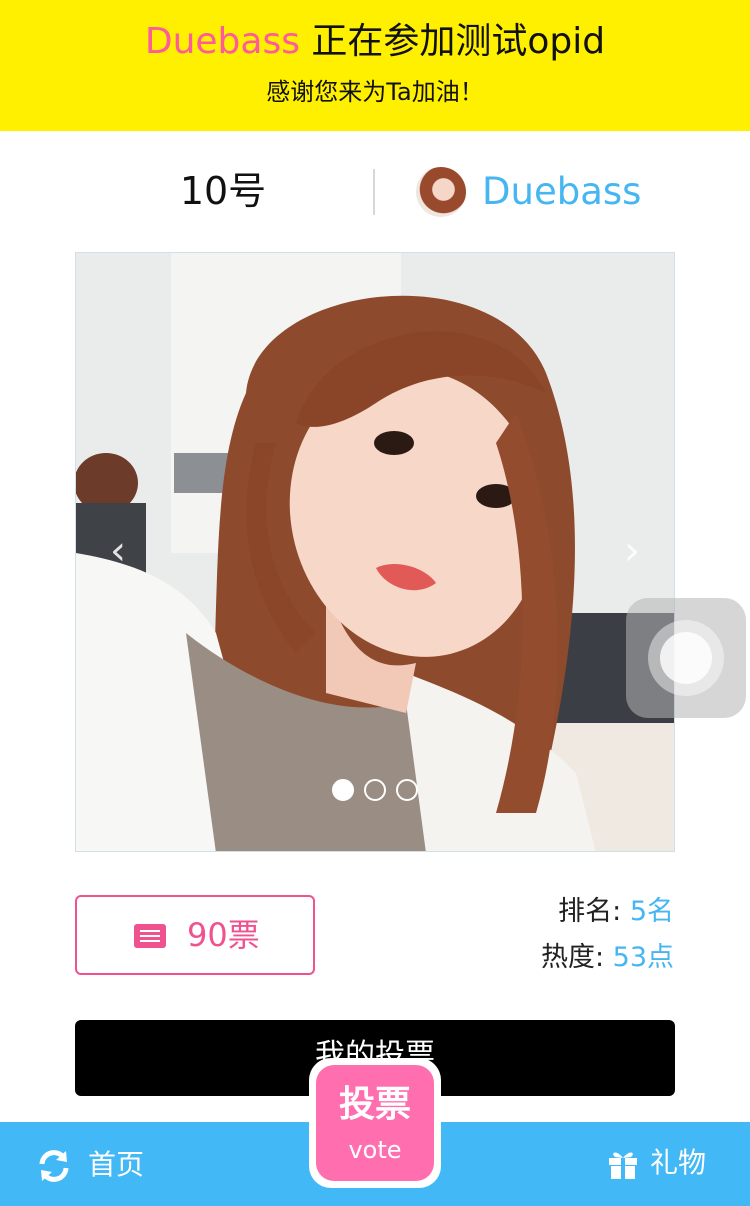 Image resolution: width=750 pixels, height=1206 pixels. Describe the element at coordinates (576, 957) in the screenshot. I see `heat-label: 热度:` at that location.